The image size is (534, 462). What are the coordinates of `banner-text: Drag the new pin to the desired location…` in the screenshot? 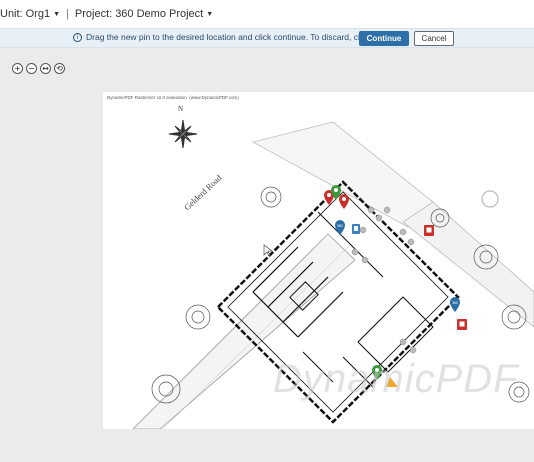 It's located at (243, 37).